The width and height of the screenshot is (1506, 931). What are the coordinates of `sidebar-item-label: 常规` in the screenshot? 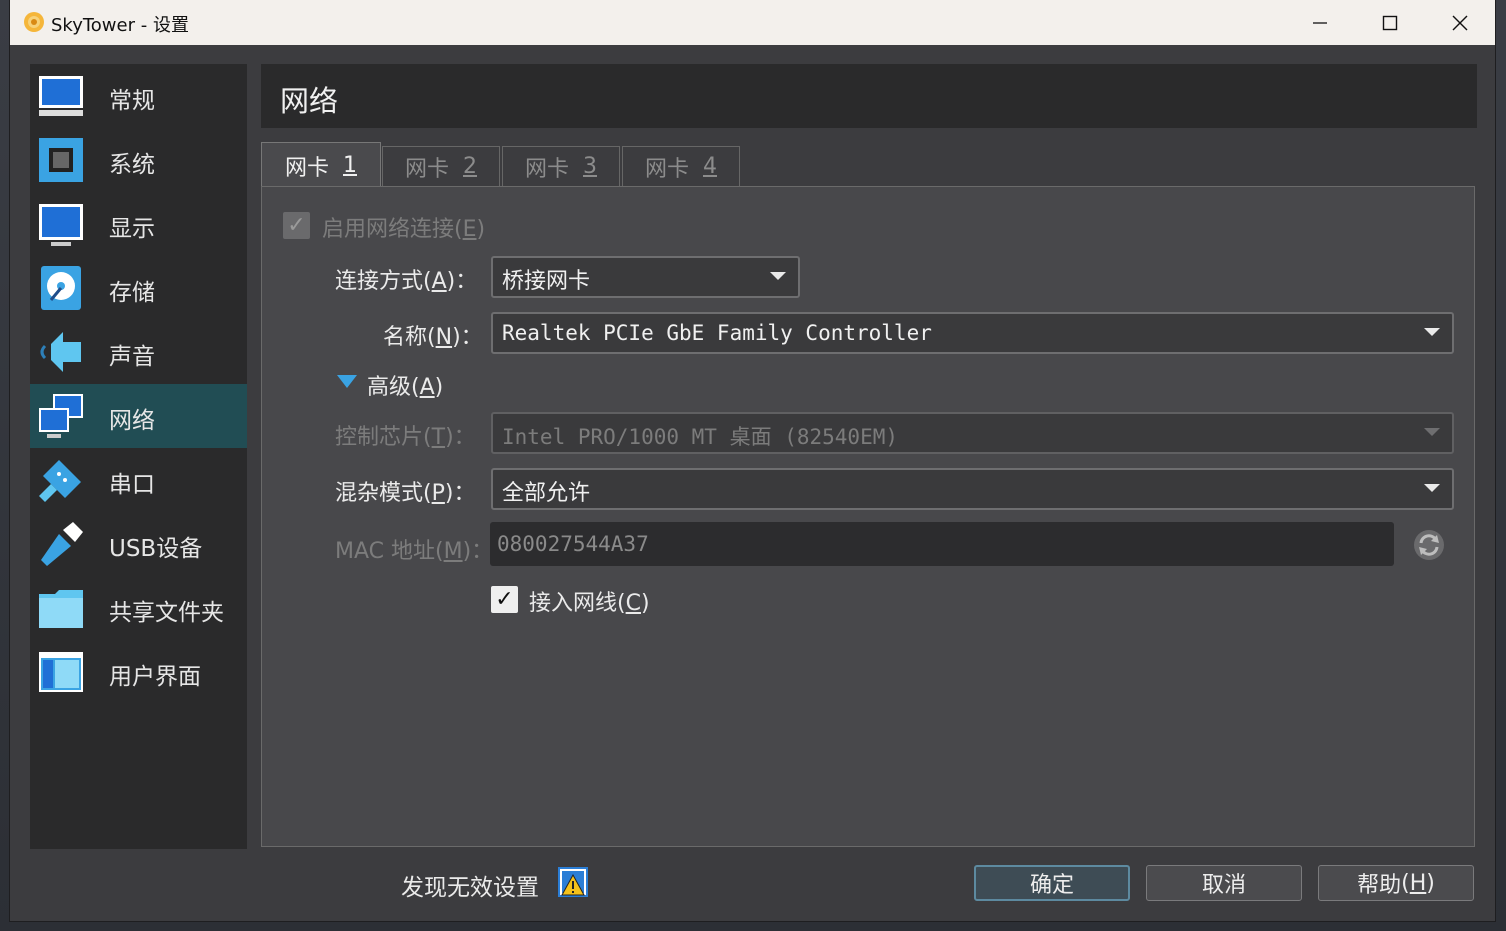 It's located at (132, 101).